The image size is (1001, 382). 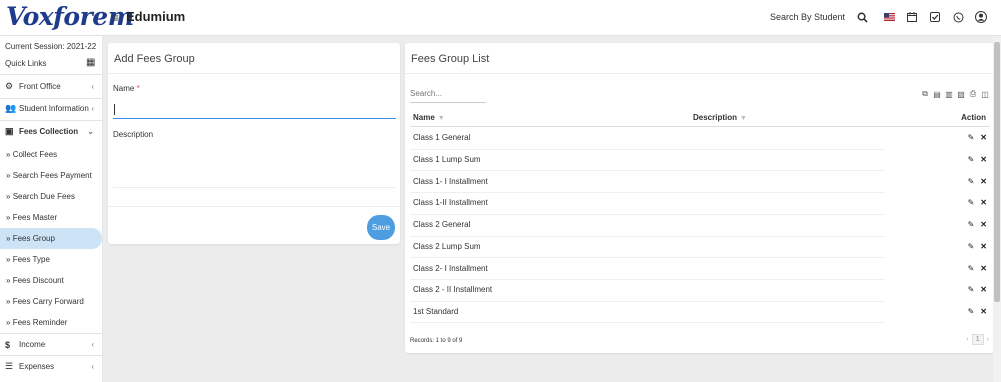 I want to click on sidebar-item-collect-fees: » Collect Fees, so click(x=51, y=154).